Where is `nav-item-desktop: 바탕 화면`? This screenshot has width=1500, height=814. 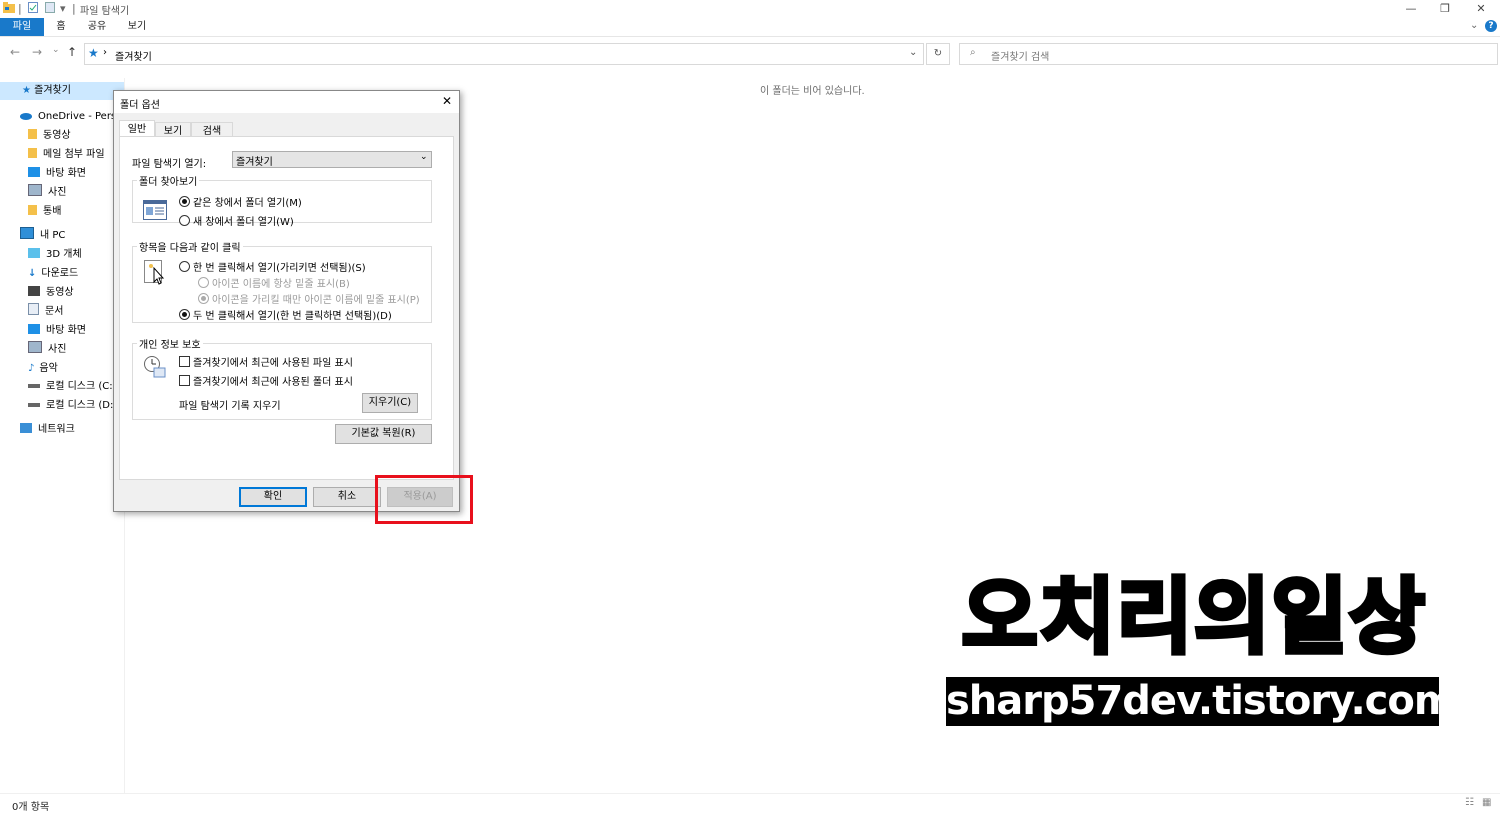
nav-item-desktop: 바탕 화면 is located at coordinates (57, 174).